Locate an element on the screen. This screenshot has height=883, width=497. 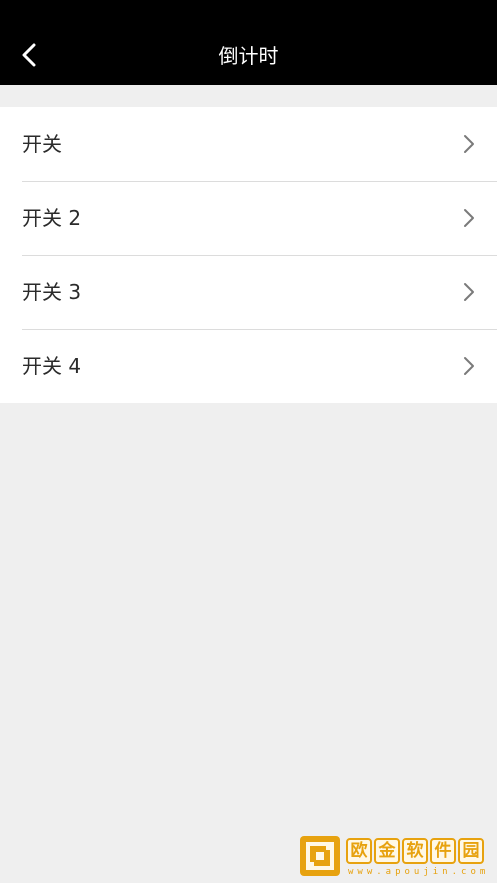
navigation-bar: 倒计时 is located at coordinates (248, 42).